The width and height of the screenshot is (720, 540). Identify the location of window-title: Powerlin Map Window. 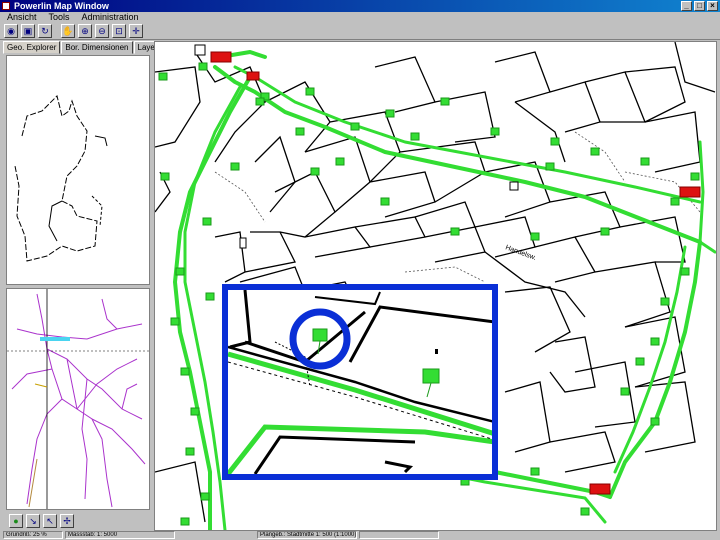
(61, 6).